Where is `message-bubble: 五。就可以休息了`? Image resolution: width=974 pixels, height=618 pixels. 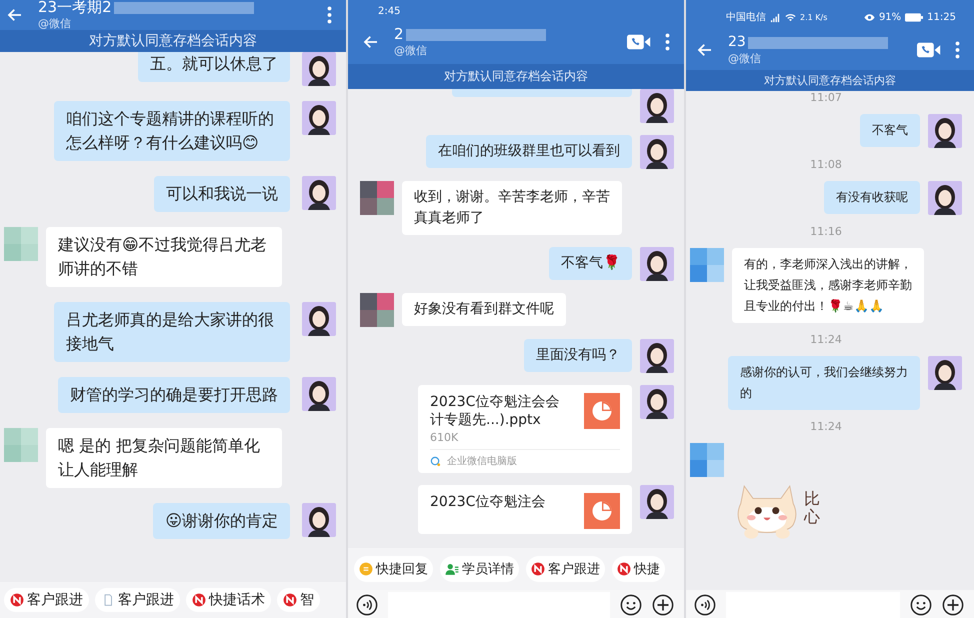
message-bubble: 五。就可以休息了 is located at coordinates (214, 67).